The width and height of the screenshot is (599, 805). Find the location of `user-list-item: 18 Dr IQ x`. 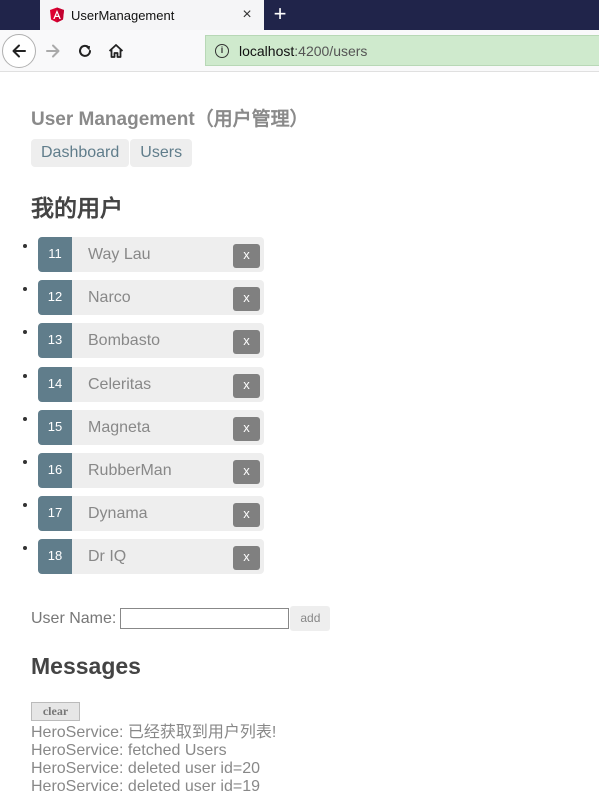

user-list-item: 18 Dr IQ x is located at coordinates (151, 557).